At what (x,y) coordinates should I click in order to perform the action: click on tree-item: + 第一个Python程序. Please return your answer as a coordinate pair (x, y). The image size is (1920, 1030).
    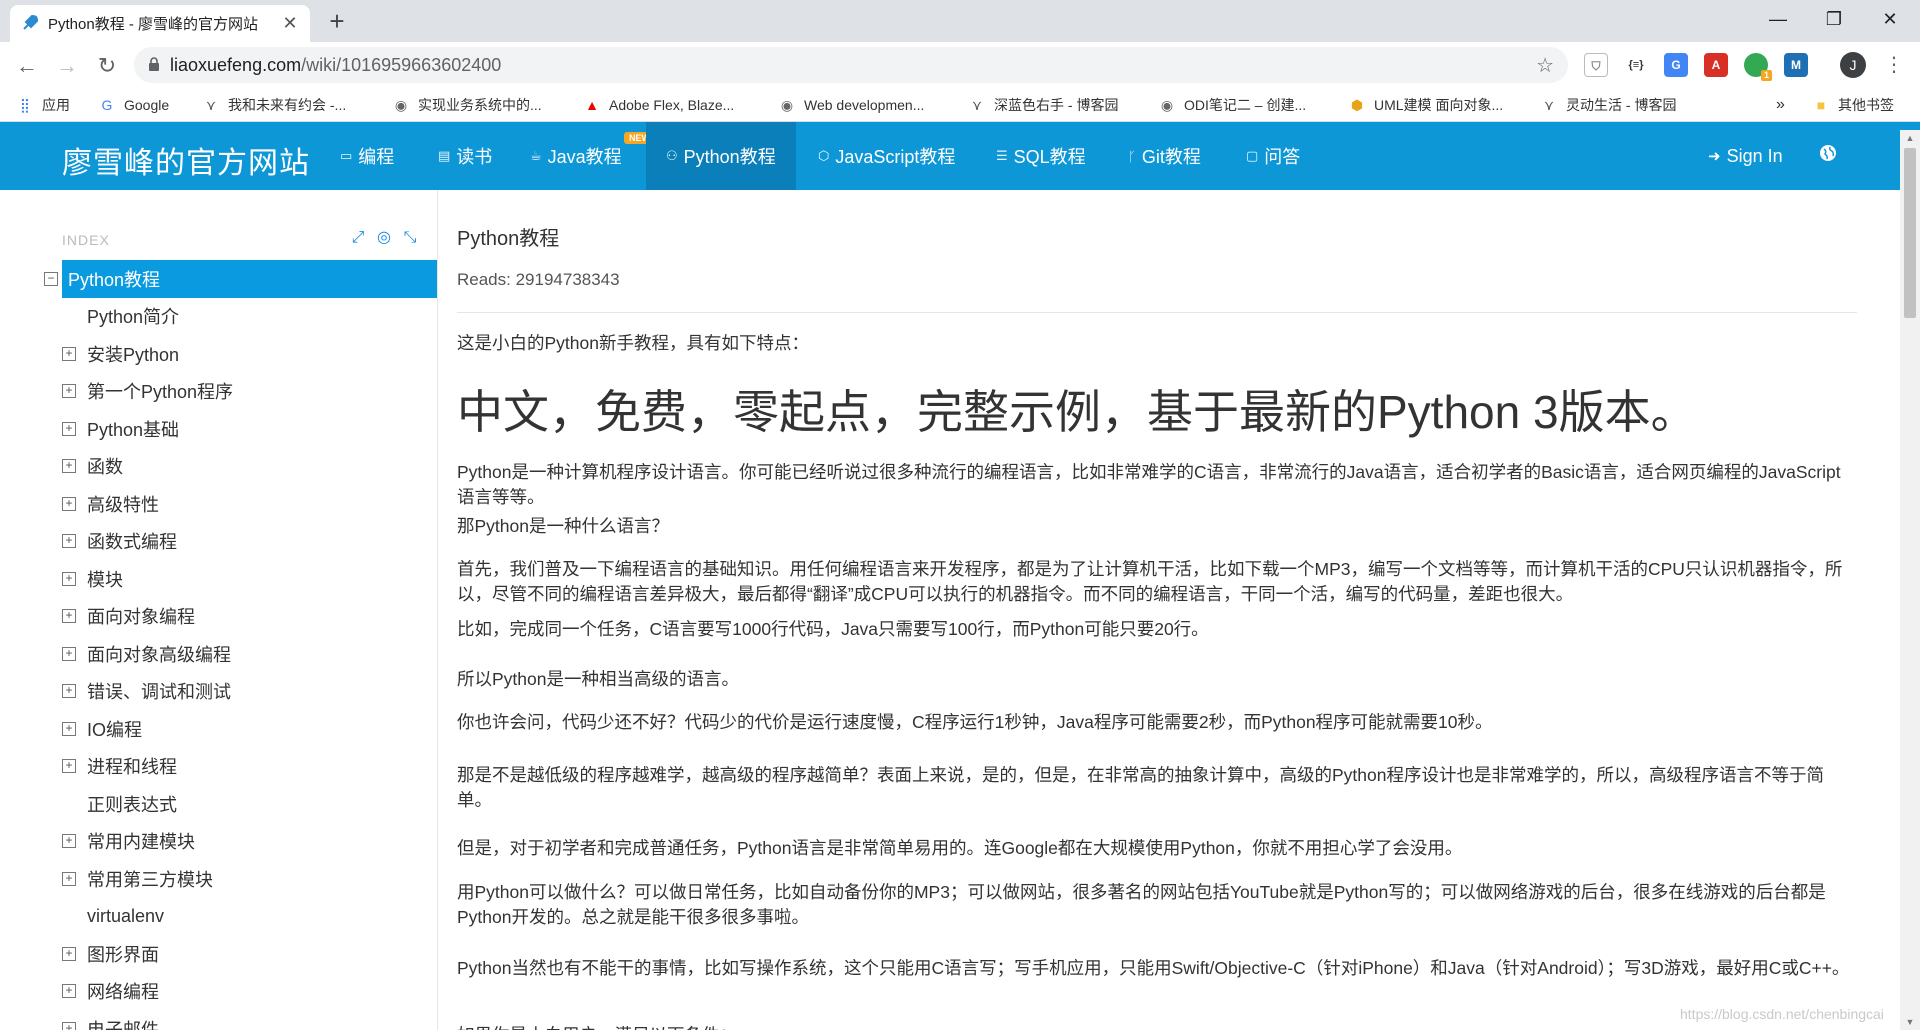
    Looking at the image, I should click on (218, 392).